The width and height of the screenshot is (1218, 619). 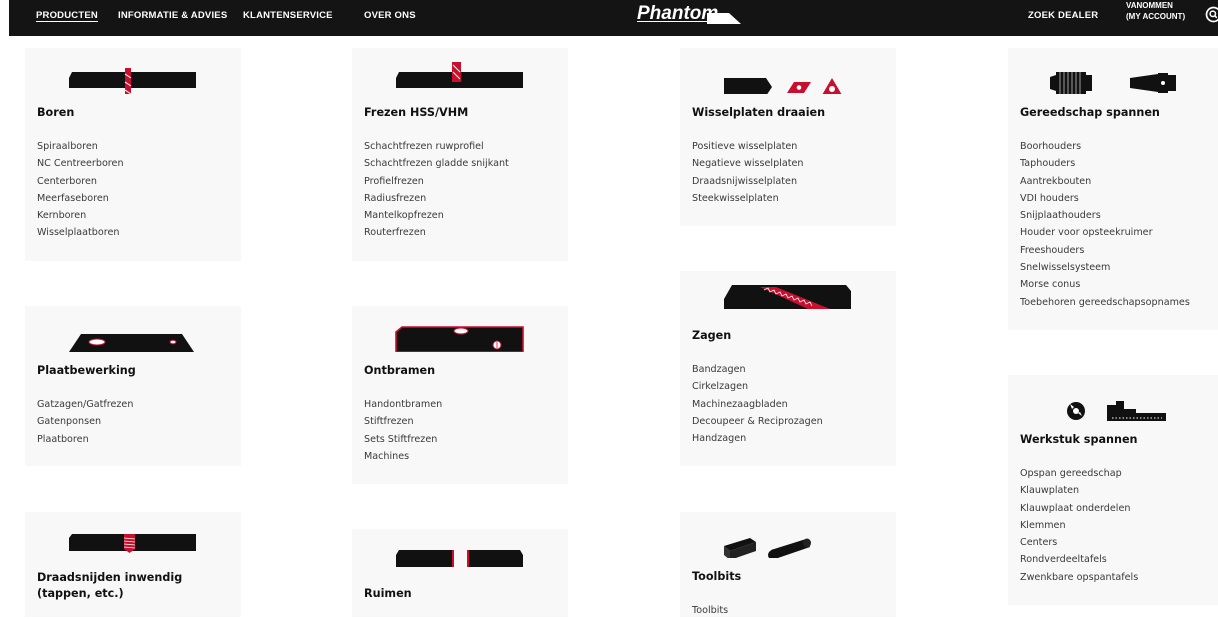 I want to click on category-title: Boren, so click(x=135, y=113).